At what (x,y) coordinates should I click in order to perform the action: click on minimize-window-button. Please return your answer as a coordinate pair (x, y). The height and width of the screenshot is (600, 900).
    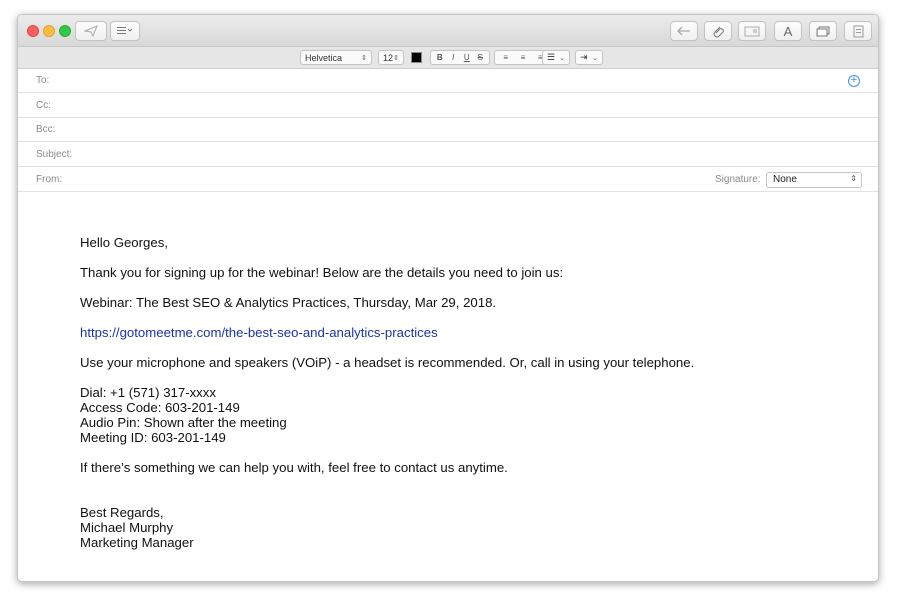
    Looking at the image, I should click on (49, 31).